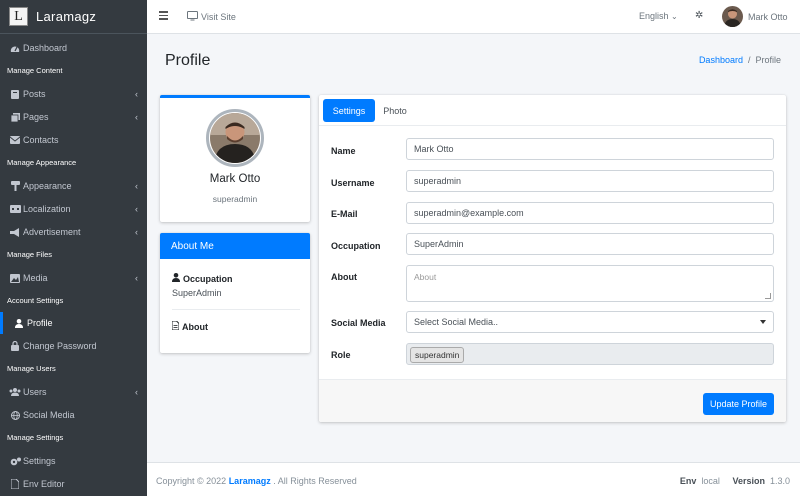  I want to click on copy-icon, so click(15, 117).